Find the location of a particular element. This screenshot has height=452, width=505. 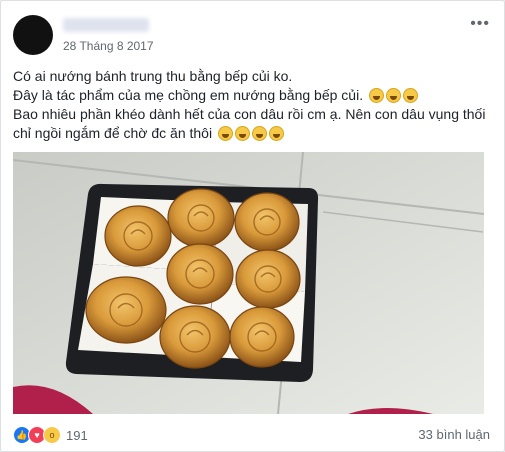

reaction-count: 191 is located at coordinates (77, 435).